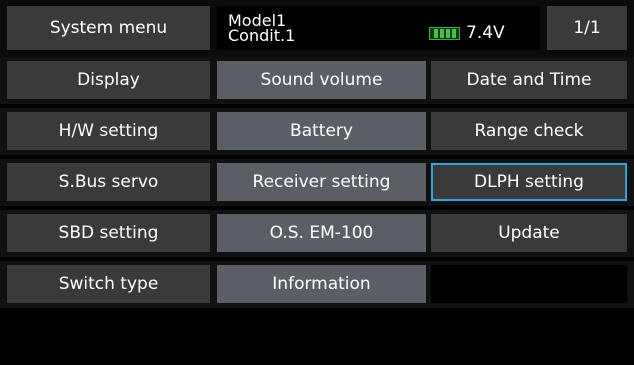  What do you see at coordinates (444, 33) in the screenshot?
I see `battery-icon` at bounding box center [444, 33].